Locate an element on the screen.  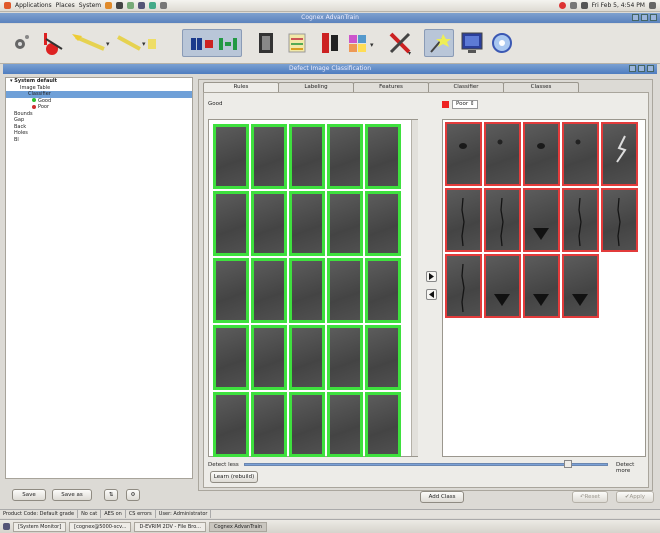
clock: Fri Feb 5, 4:54 PM is located at coordinates (618, 5).